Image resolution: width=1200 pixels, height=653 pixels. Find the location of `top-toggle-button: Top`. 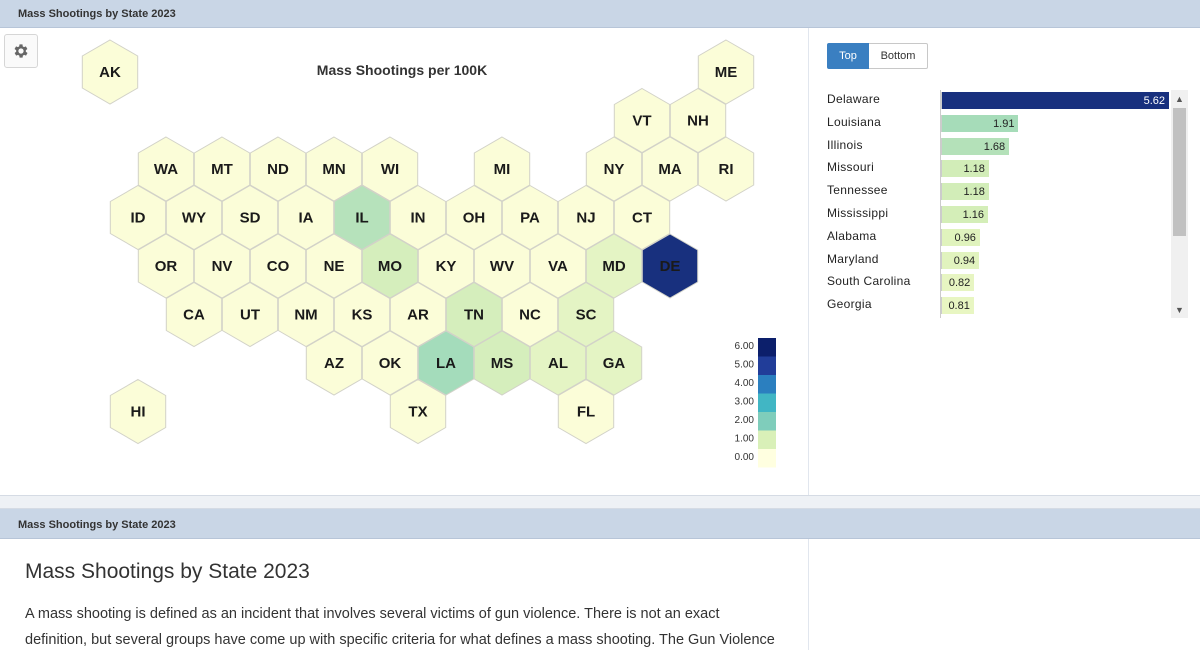

top-toggle-button: Top is located at coordinates (848, 56).